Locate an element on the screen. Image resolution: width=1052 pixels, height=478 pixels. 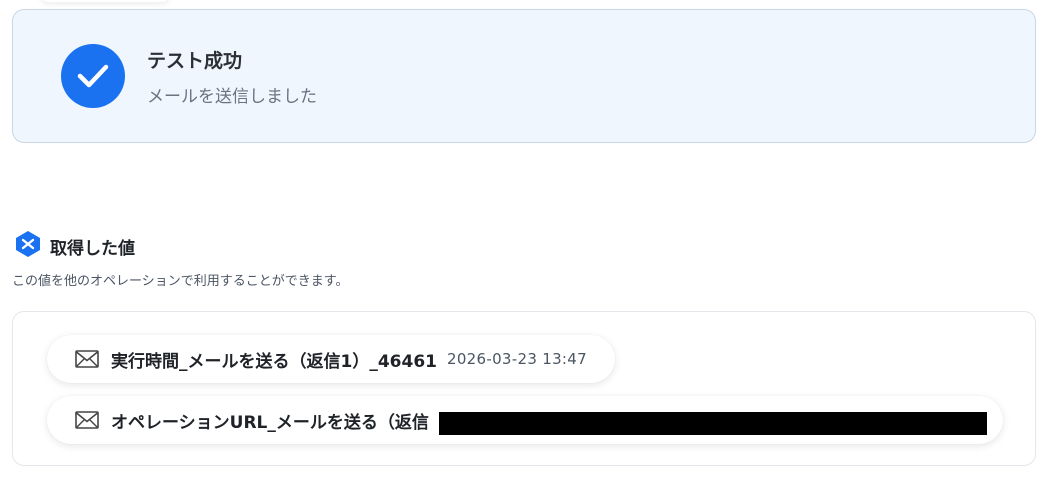
value-chip-operation-url: オペレーションURL_メールを送る（返信1）_46461 is located at coordinates (525, 420).